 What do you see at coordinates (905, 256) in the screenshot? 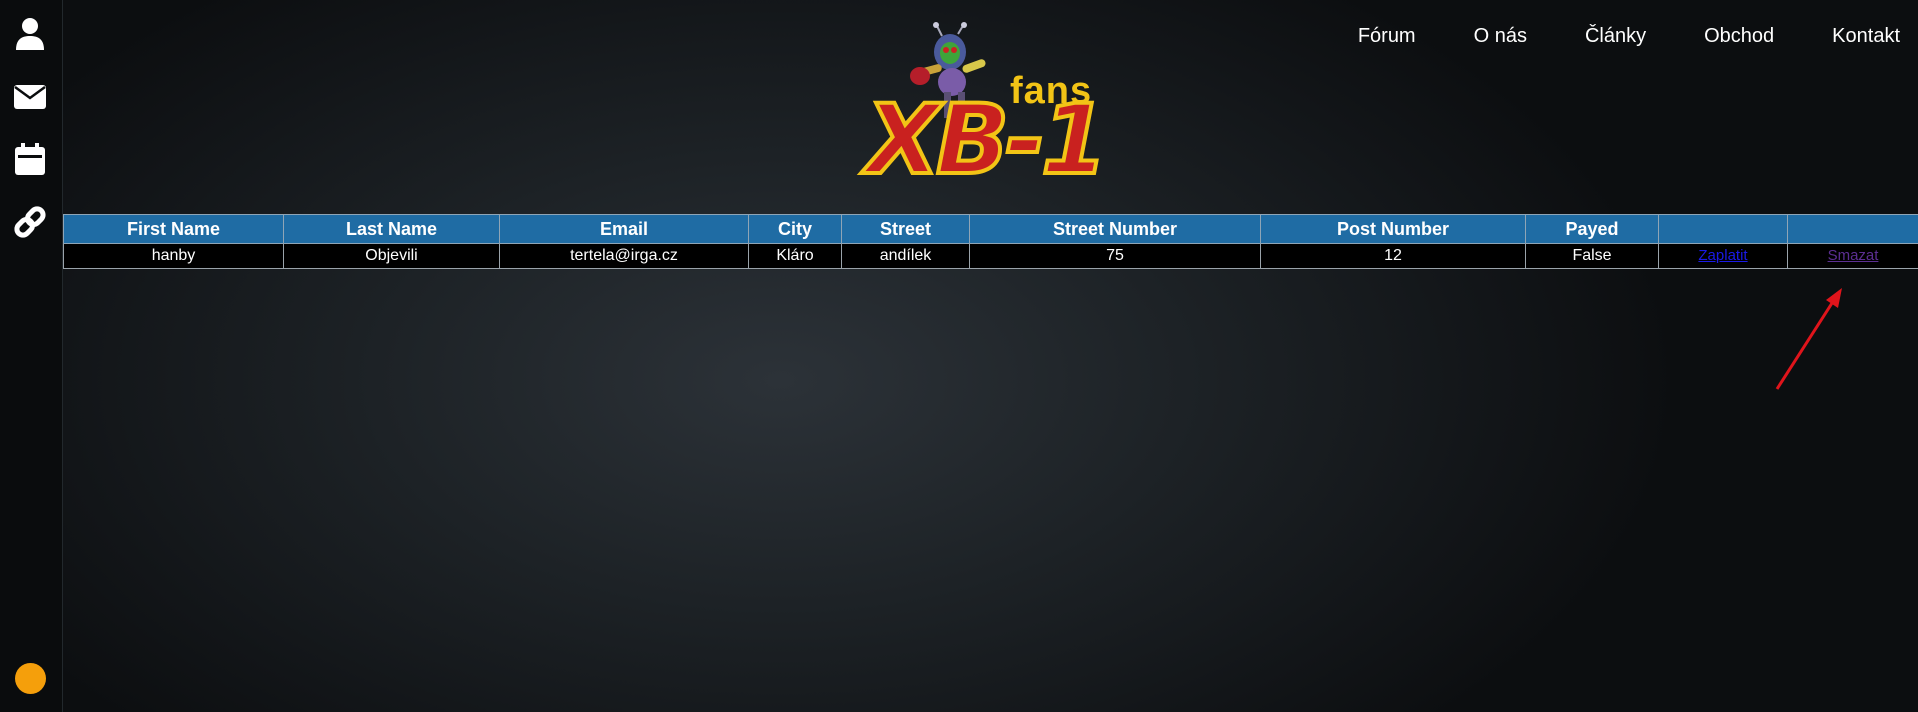
I see `cell-street: andílek` at bounding box center [905, 256].